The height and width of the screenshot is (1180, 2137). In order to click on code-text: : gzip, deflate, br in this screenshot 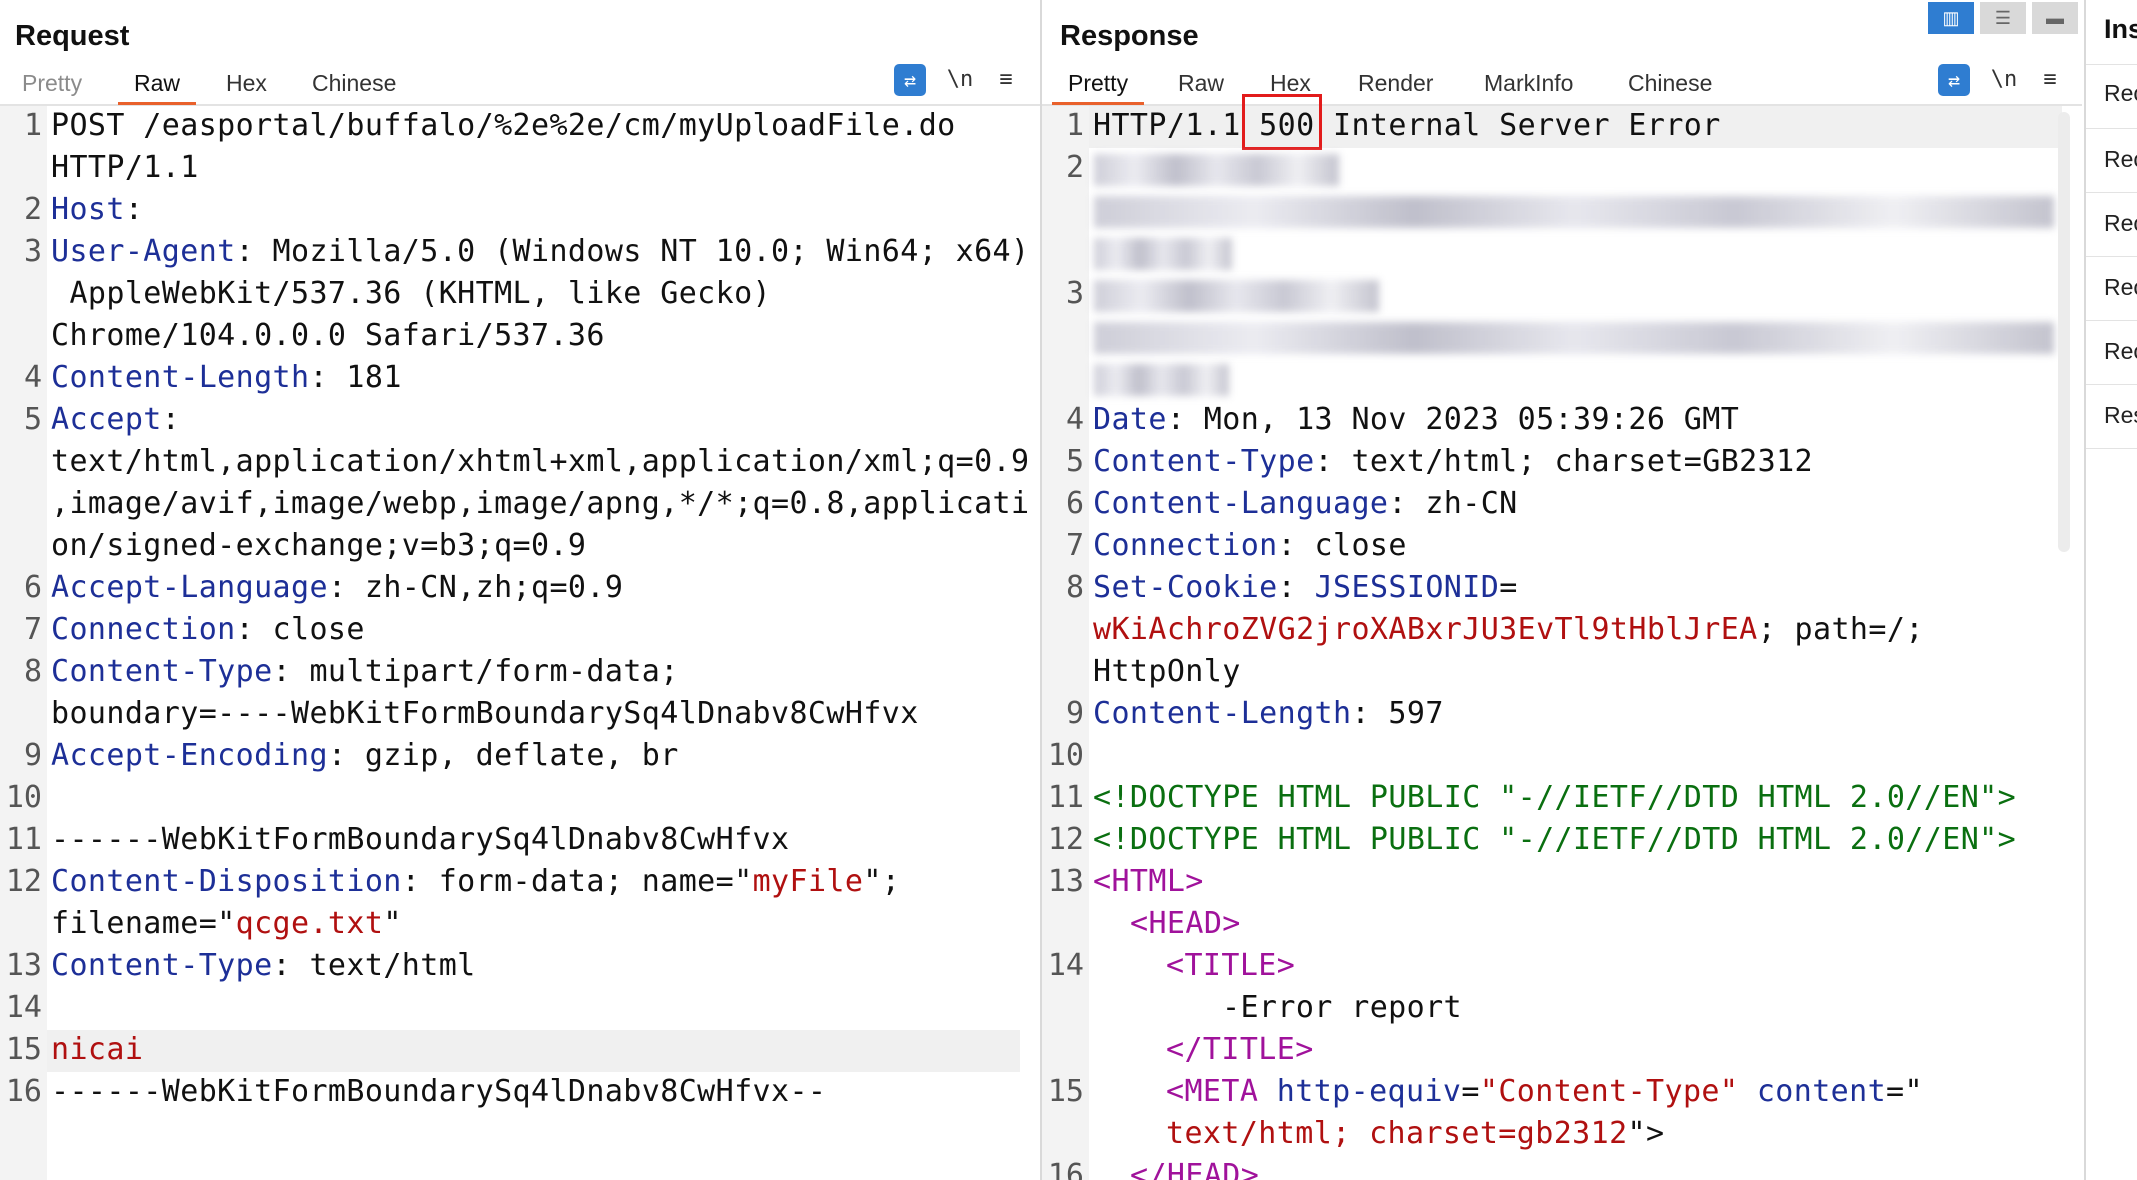, I will do `click(503, 755)`.